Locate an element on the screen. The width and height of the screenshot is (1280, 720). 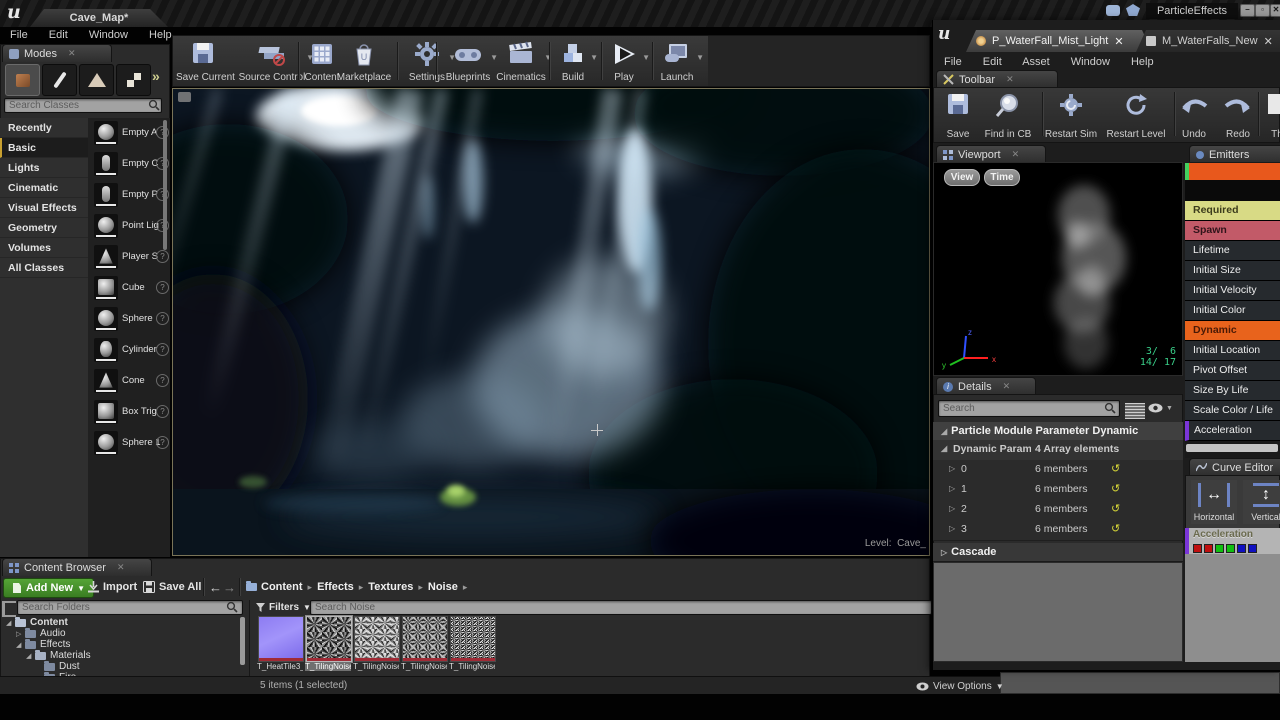
tree-item-effects: ◢ Effects is located at coordinates (43, 644).